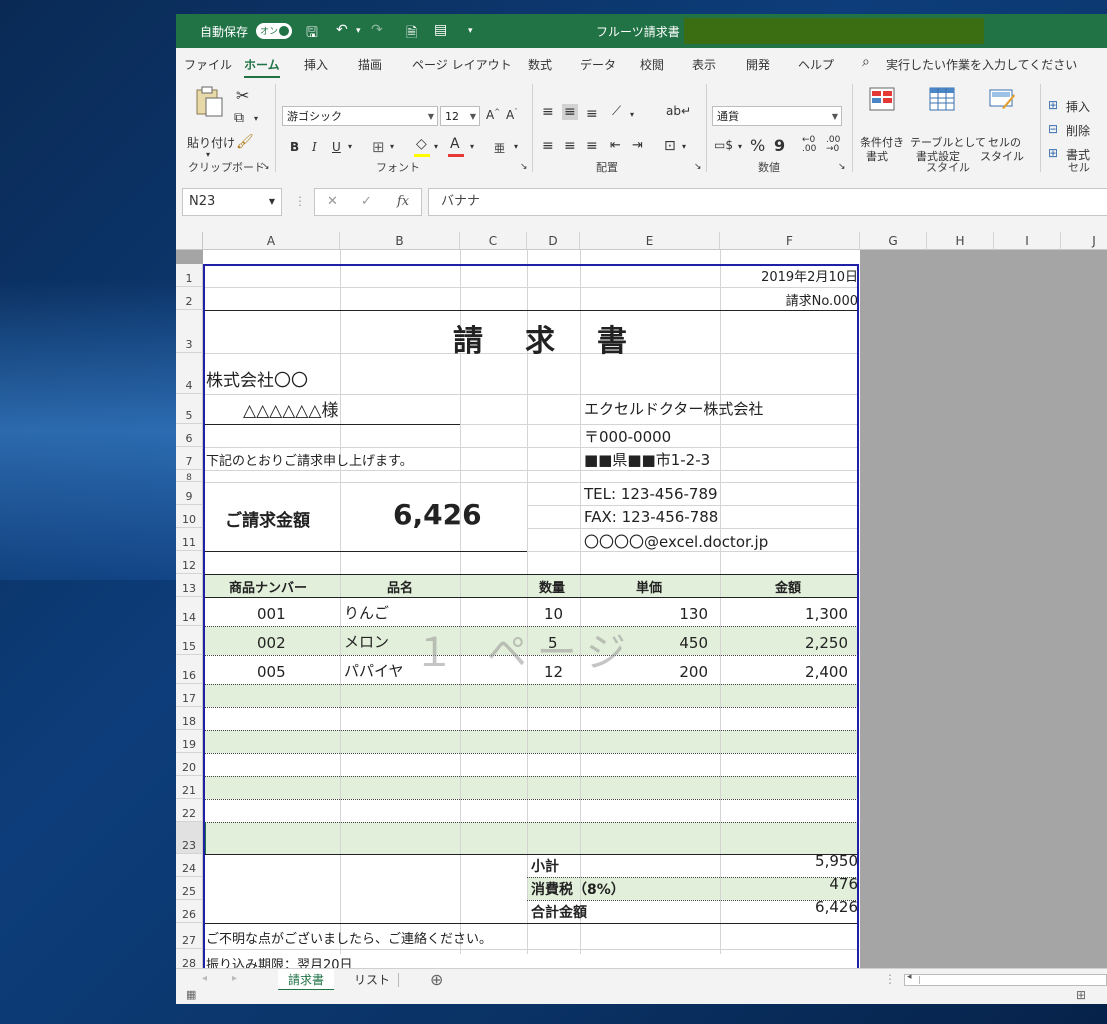 The width and height of the screenshot is (1107, 1024). I want to click on tax-value: 476, so click(843, 884).